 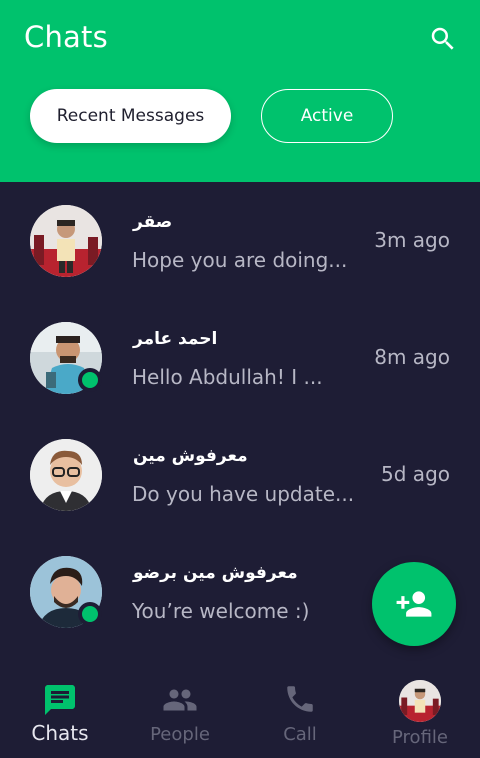 I want to click on nav-label: People, so click(x=180, y=734).